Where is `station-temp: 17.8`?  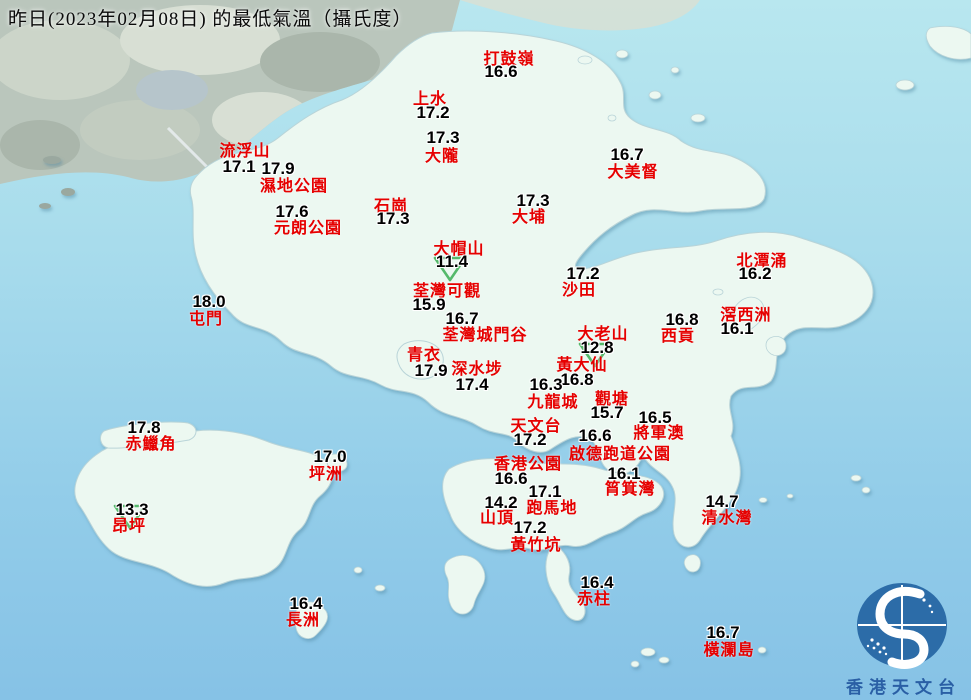
station-temp: 17.8 is located at coordinates (144, 427).